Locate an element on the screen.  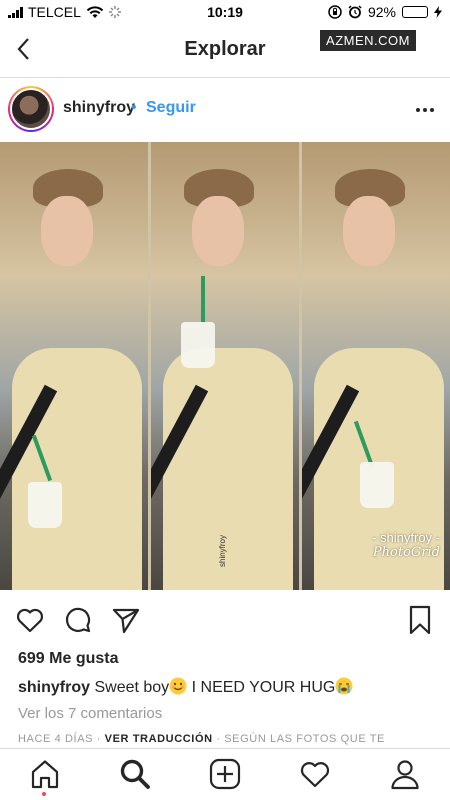
smiling-emoji-icon is located at coordinates (178, 686).